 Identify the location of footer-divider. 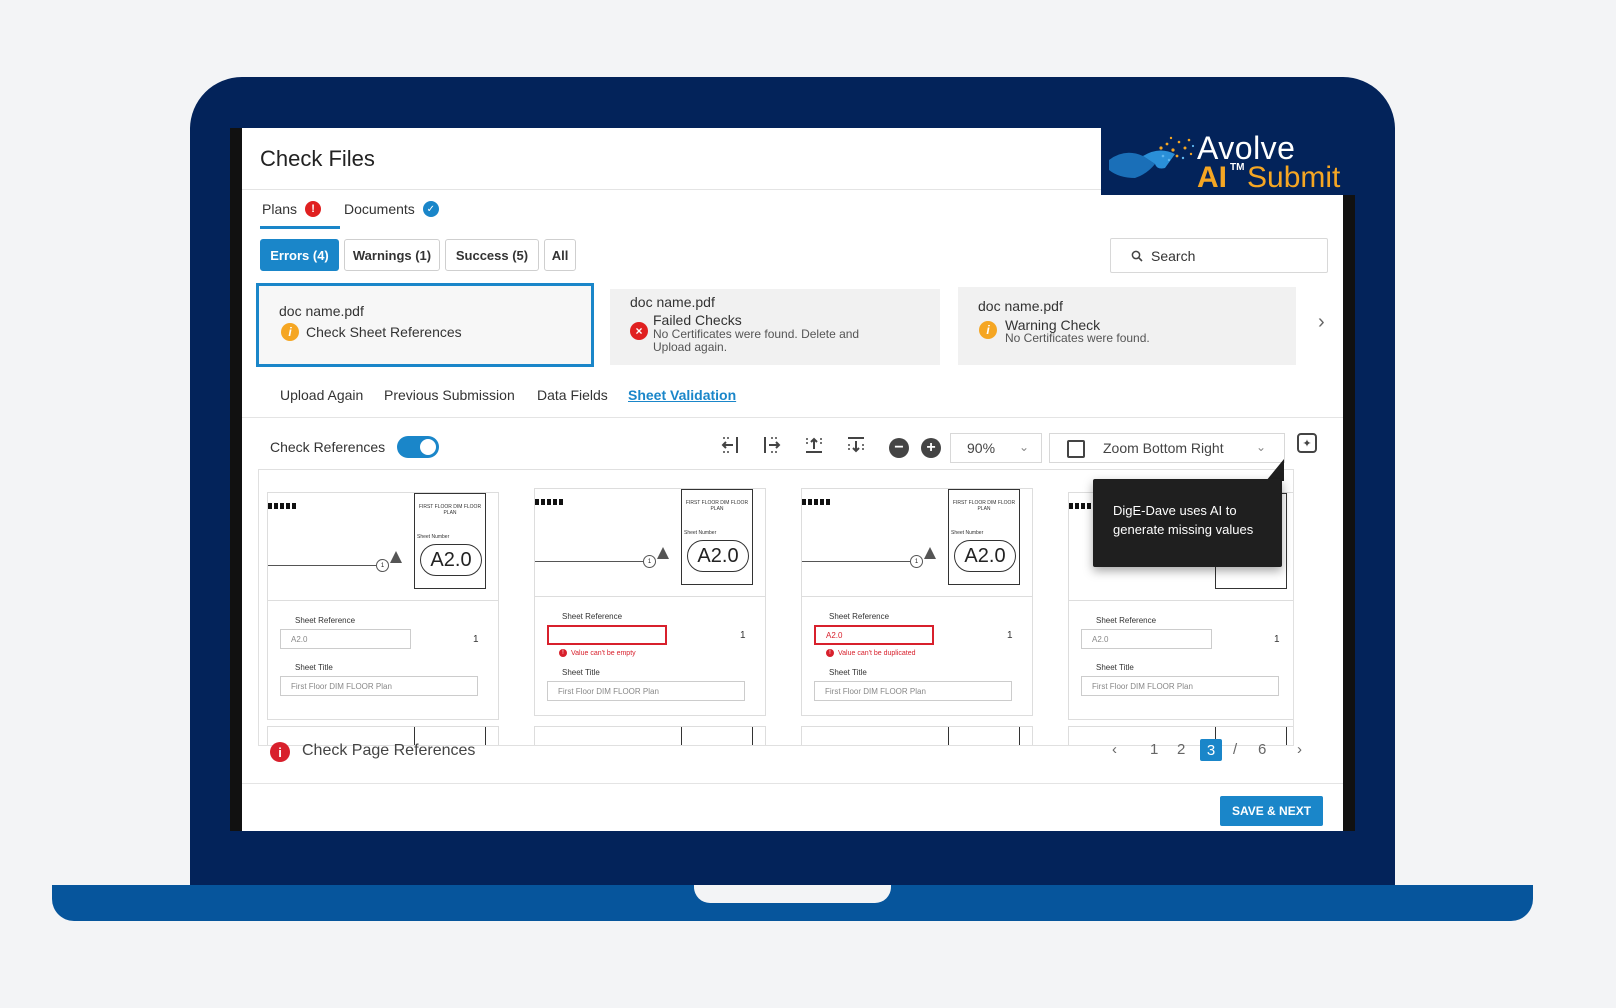
(792, 783).